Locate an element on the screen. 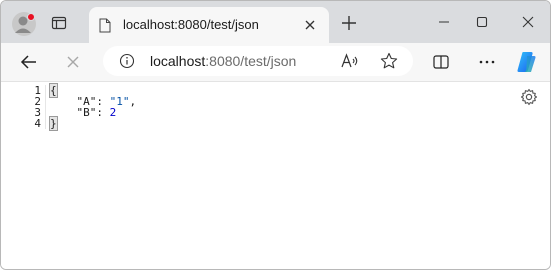 This screenshot has height=270, width=551. navigation-toolbar: localhost:8080/test/json is located at coordinates (275, 62).